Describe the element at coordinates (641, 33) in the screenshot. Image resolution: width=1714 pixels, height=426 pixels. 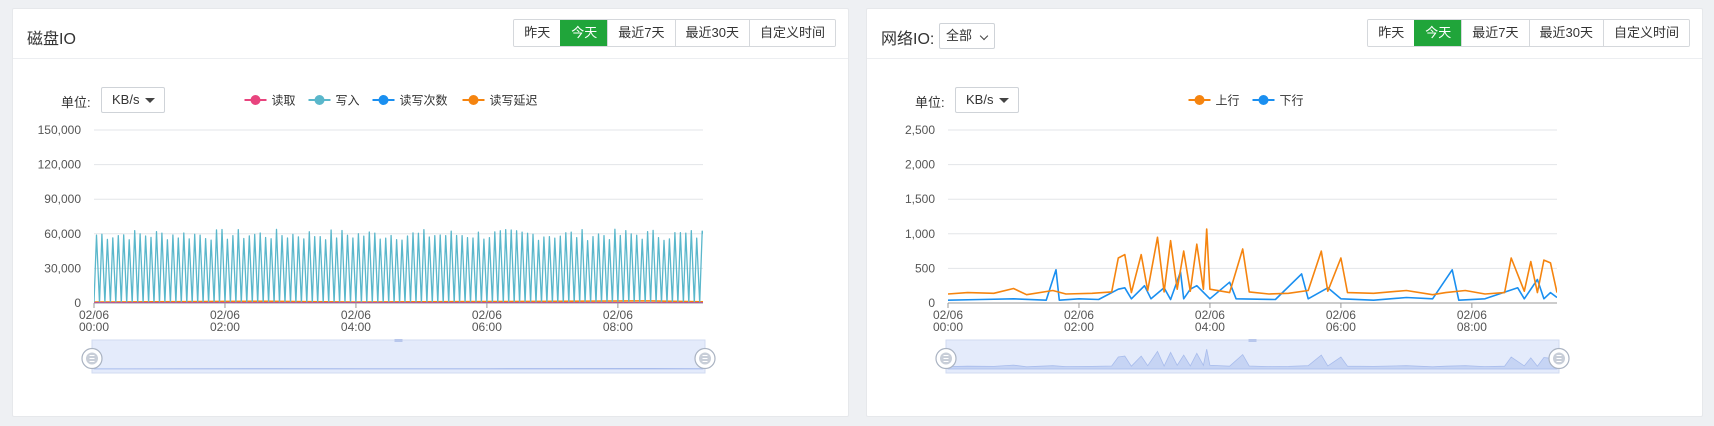
I see `disk-tab-last-7-days: 最近7天` at that location.